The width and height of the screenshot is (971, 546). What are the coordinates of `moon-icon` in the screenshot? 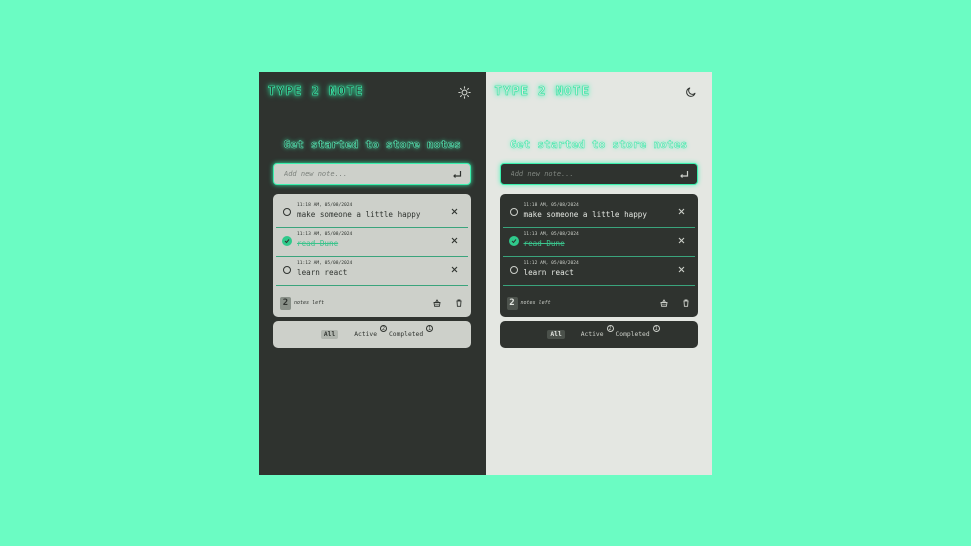 It's located at (691, 92).